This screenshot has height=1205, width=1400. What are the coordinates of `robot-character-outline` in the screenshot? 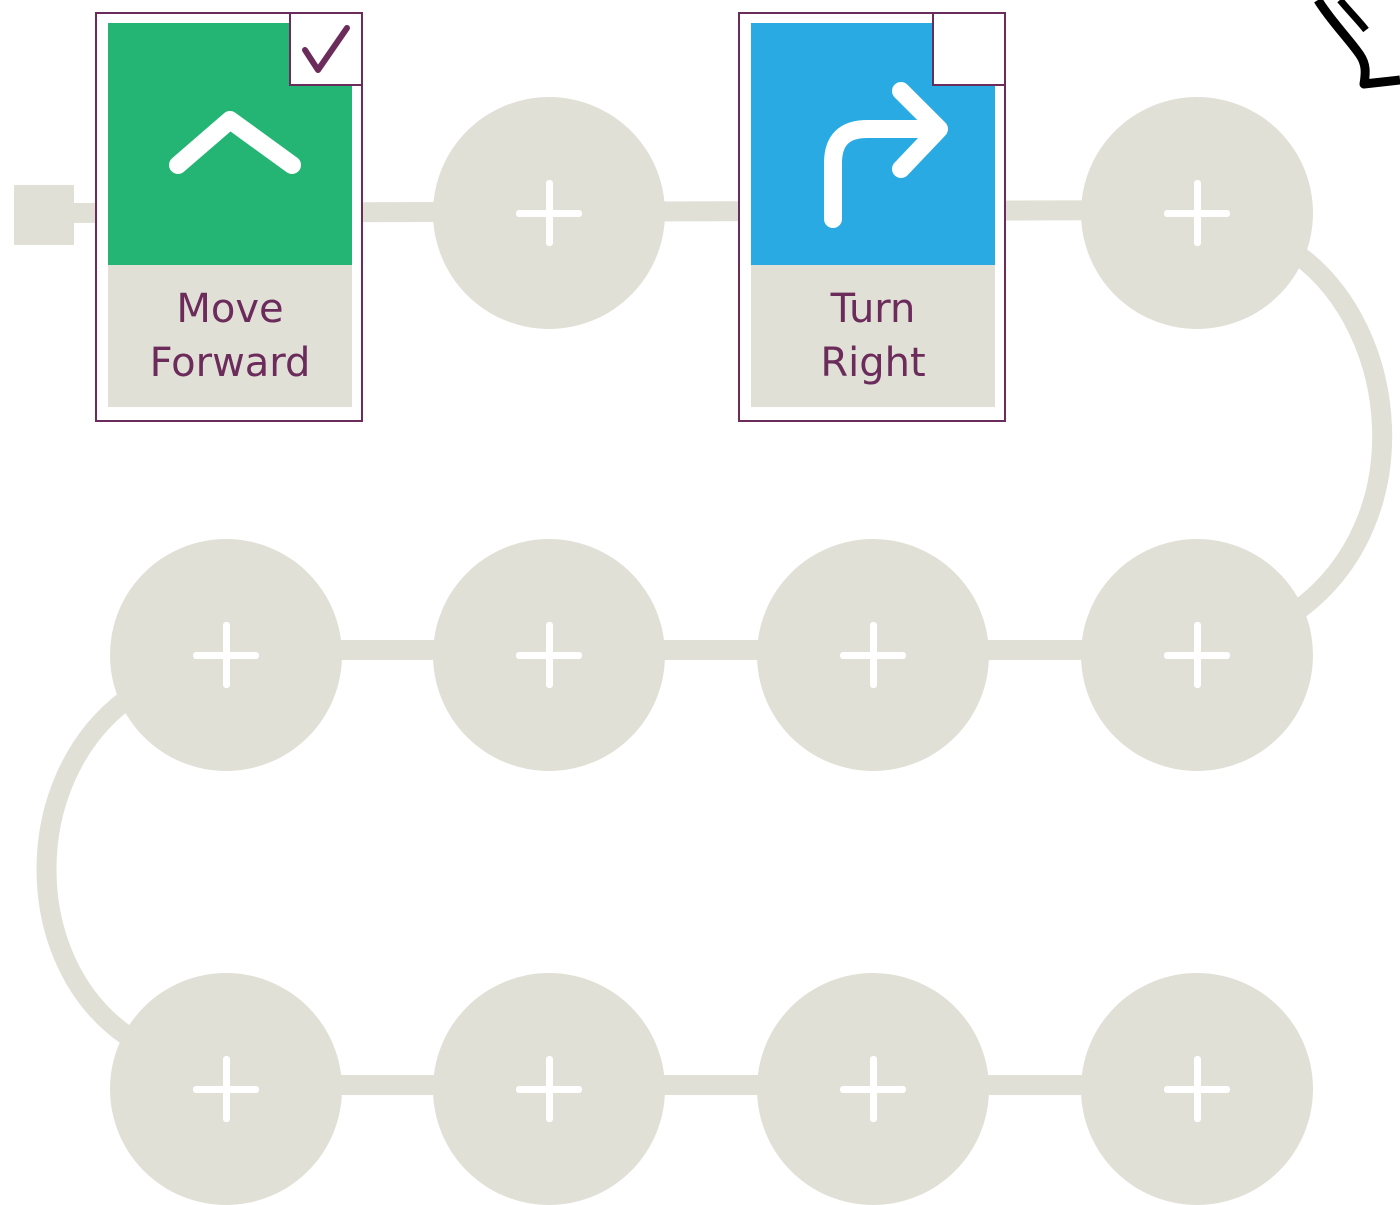 It's located at (1357, 44).